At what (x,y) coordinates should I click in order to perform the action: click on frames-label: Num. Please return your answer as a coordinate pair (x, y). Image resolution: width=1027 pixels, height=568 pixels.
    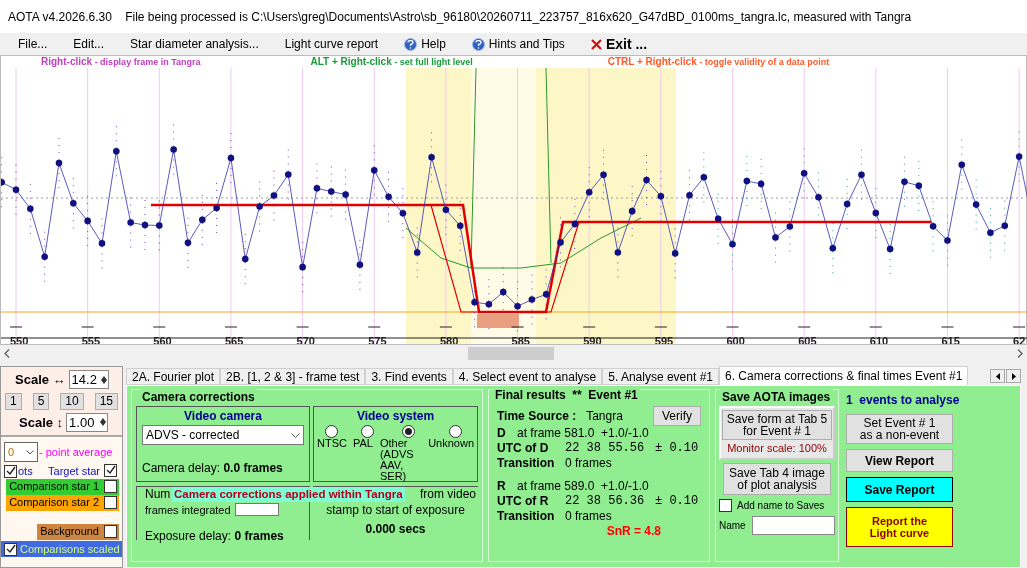
    Looking at the image, I should click on (158, 494).